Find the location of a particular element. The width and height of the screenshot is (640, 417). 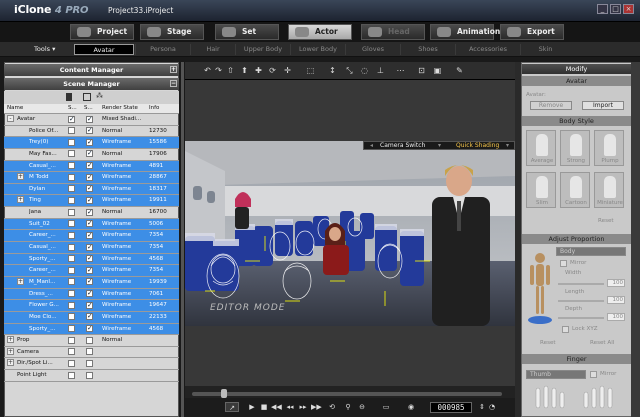

scene-row: + Prop Normal is located at coordinates (91, 341).